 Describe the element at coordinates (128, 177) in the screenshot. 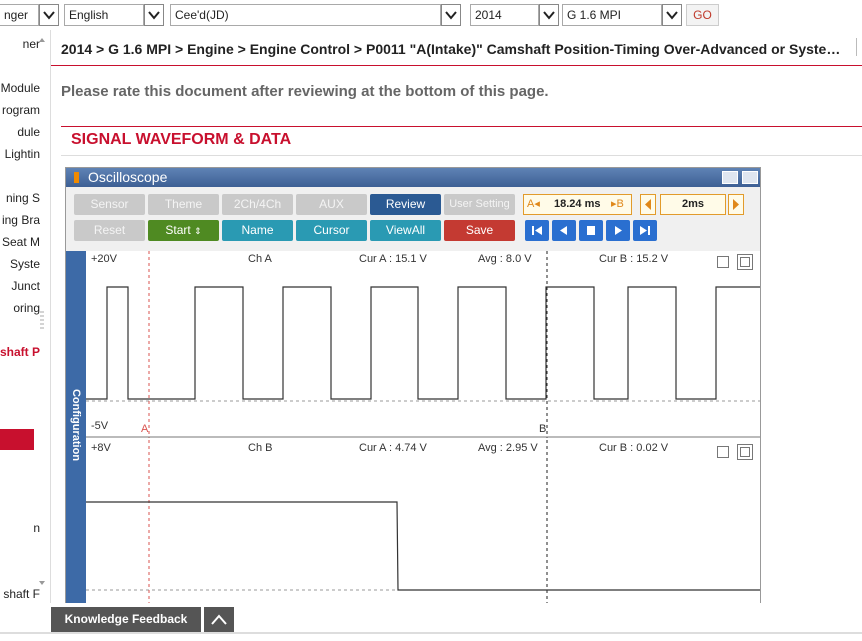

I see `oscilloscope-title: Oscilloscope` at that location.